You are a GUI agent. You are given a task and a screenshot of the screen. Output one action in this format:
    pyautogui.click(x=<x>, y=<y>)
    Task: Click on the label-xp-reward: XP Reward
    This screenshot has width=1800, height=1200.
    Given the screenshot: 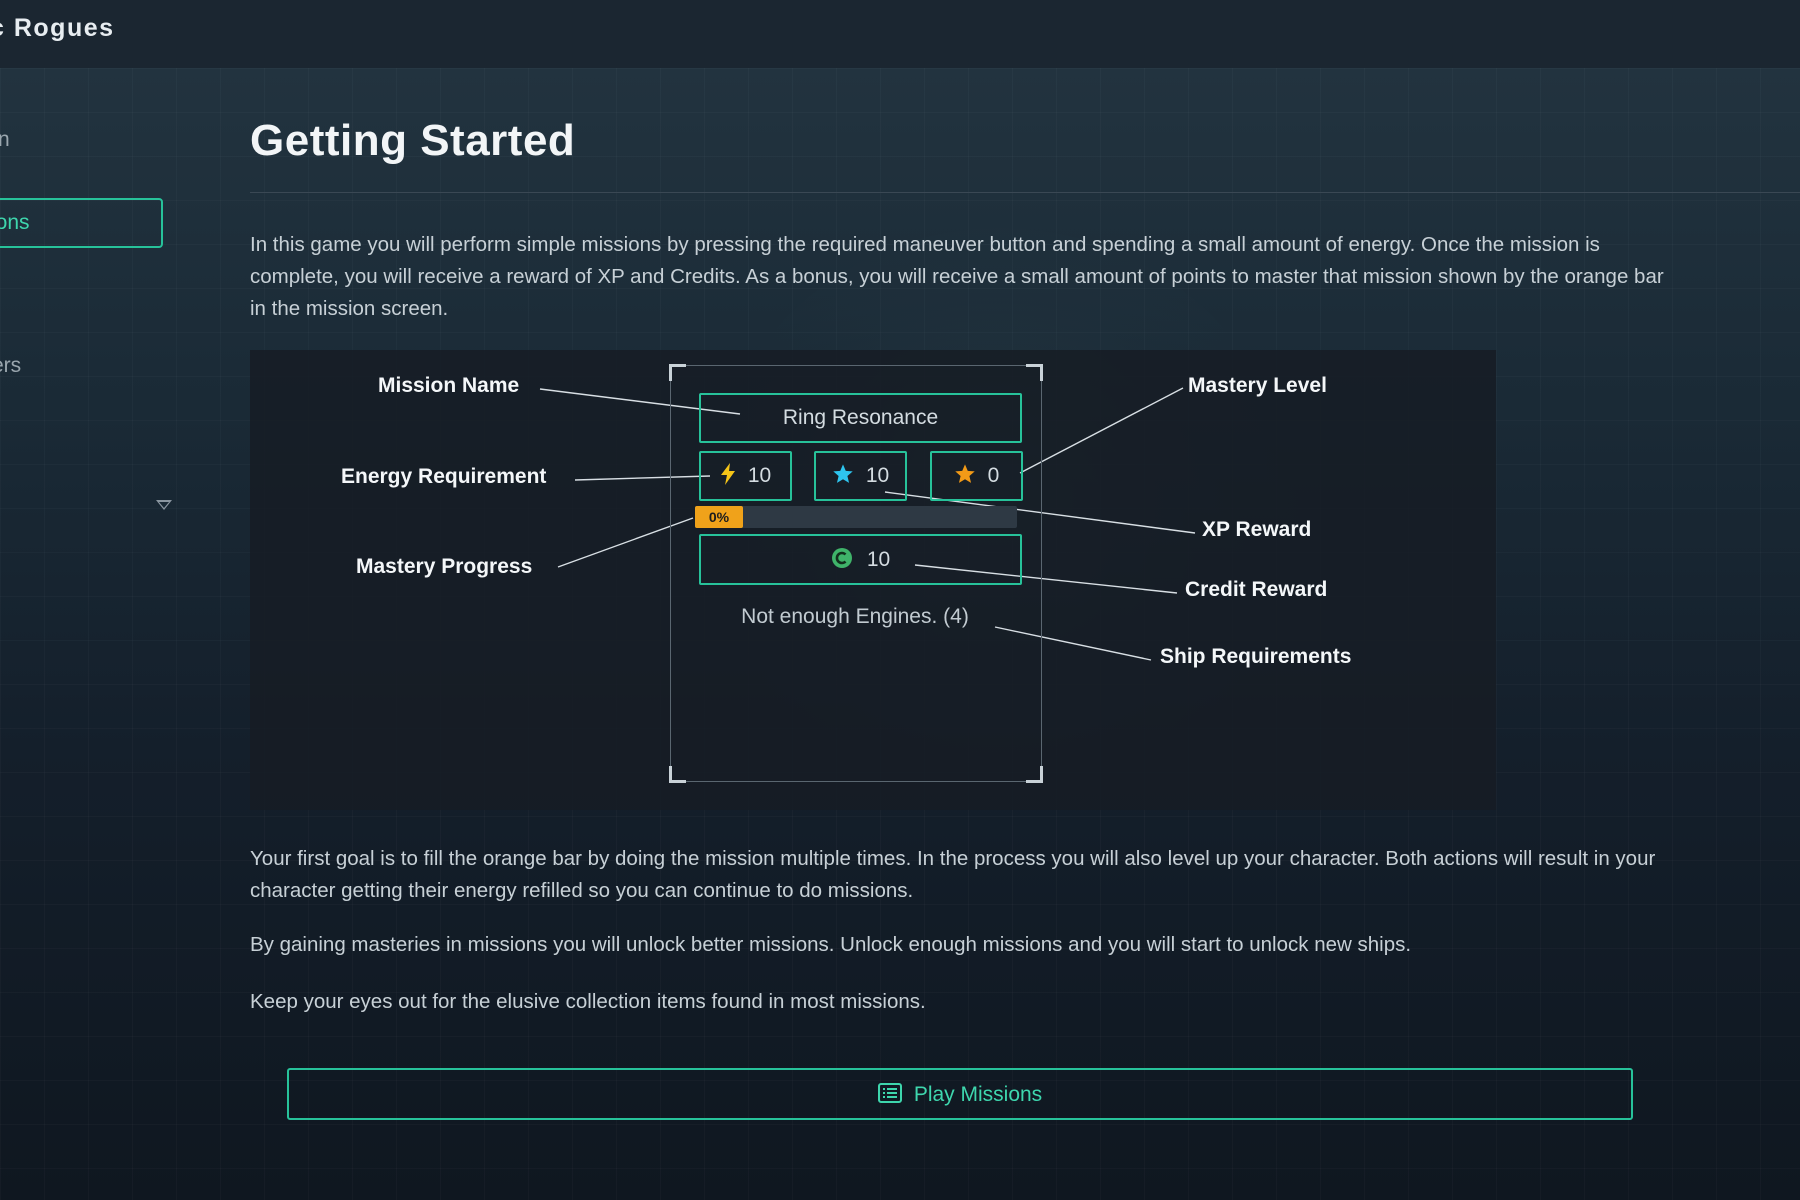 What is the action you would take?
    pyautogui.click(x=1257, y=529)
    